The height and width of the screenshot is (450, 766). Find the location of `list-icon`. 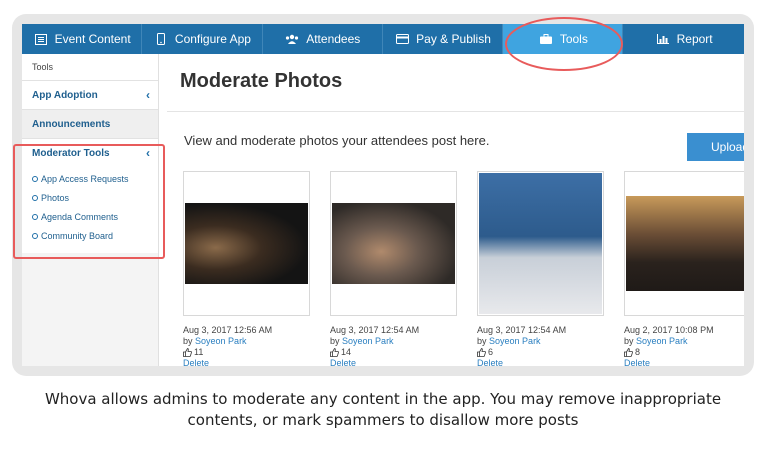

list-icon is located at coordinates (41, 39).